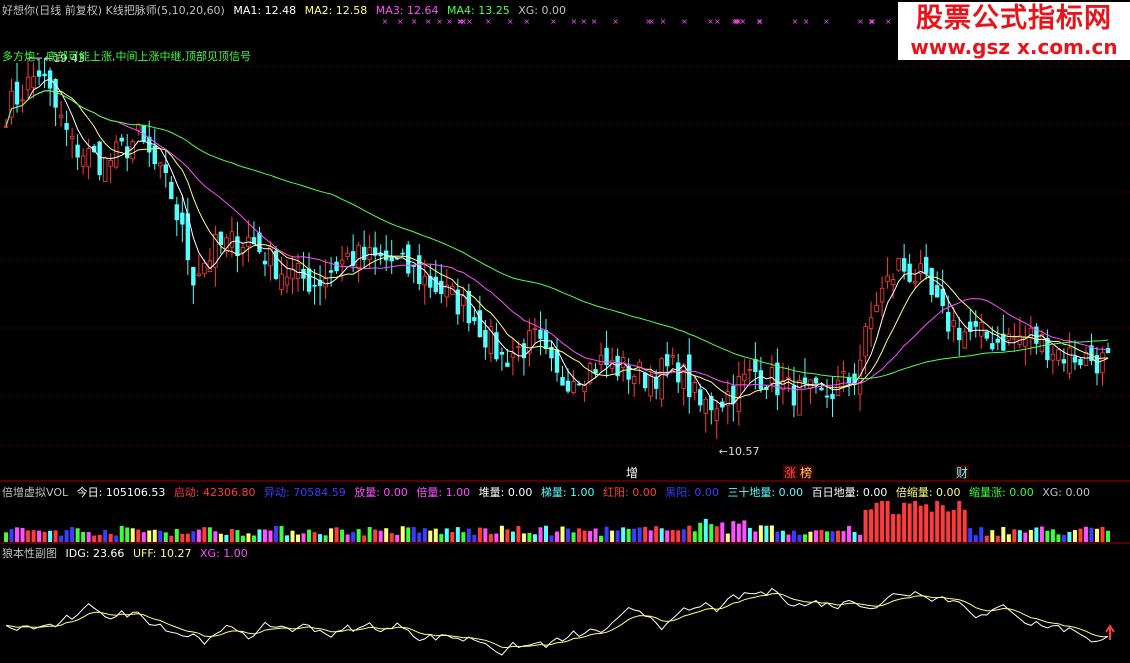 This screenshot has height=663, width=1130. I want to click on osc-header: 狼本性副图 IDG: 23.66 UFF: 10.27 XG: 1.00, so click(127, 553).